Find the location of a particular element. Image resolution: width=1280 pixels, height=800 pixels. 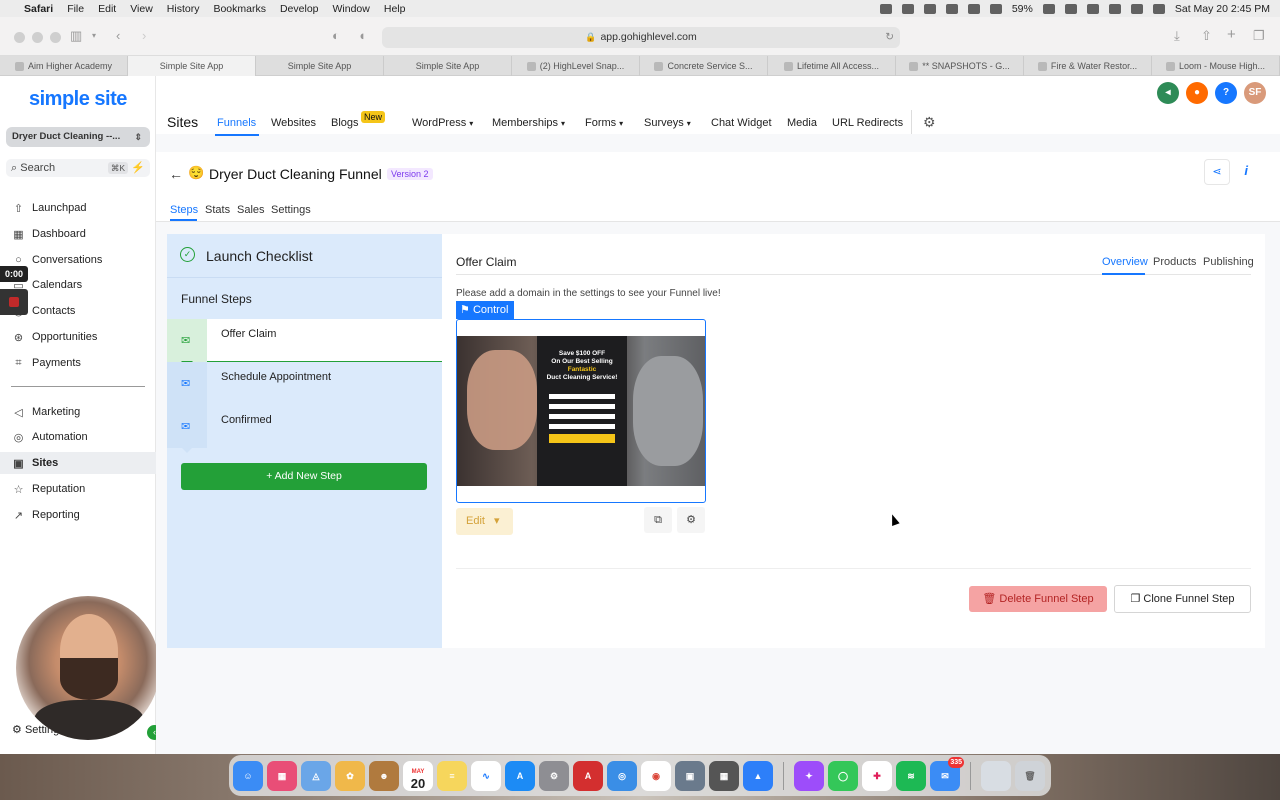

version-badge: Version 2 is located at coordinates (410, 174).